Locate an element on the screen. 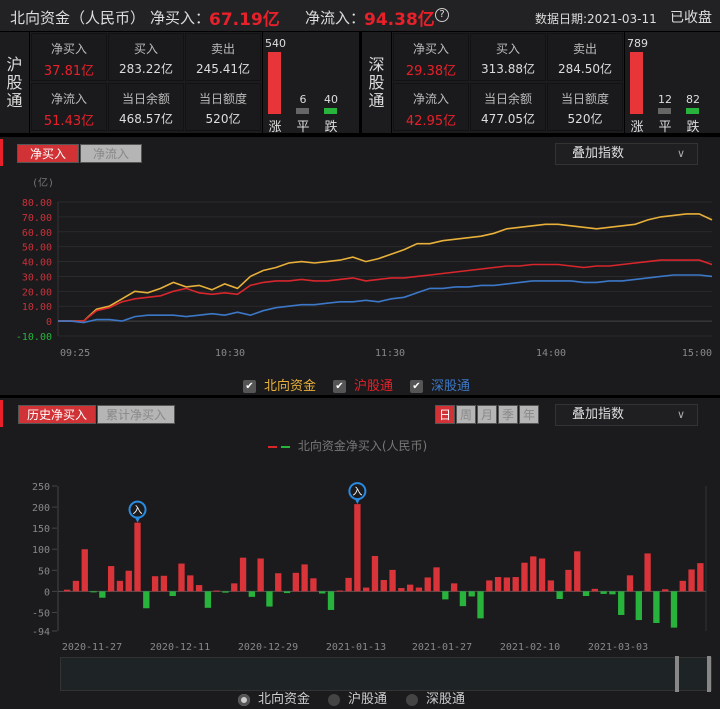  period-tab-4: 年 is located at coordinates (529, 414).